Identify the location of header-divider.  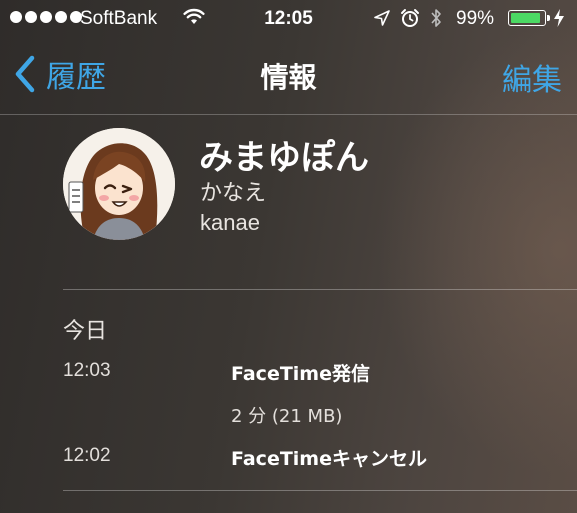
(320, 289).